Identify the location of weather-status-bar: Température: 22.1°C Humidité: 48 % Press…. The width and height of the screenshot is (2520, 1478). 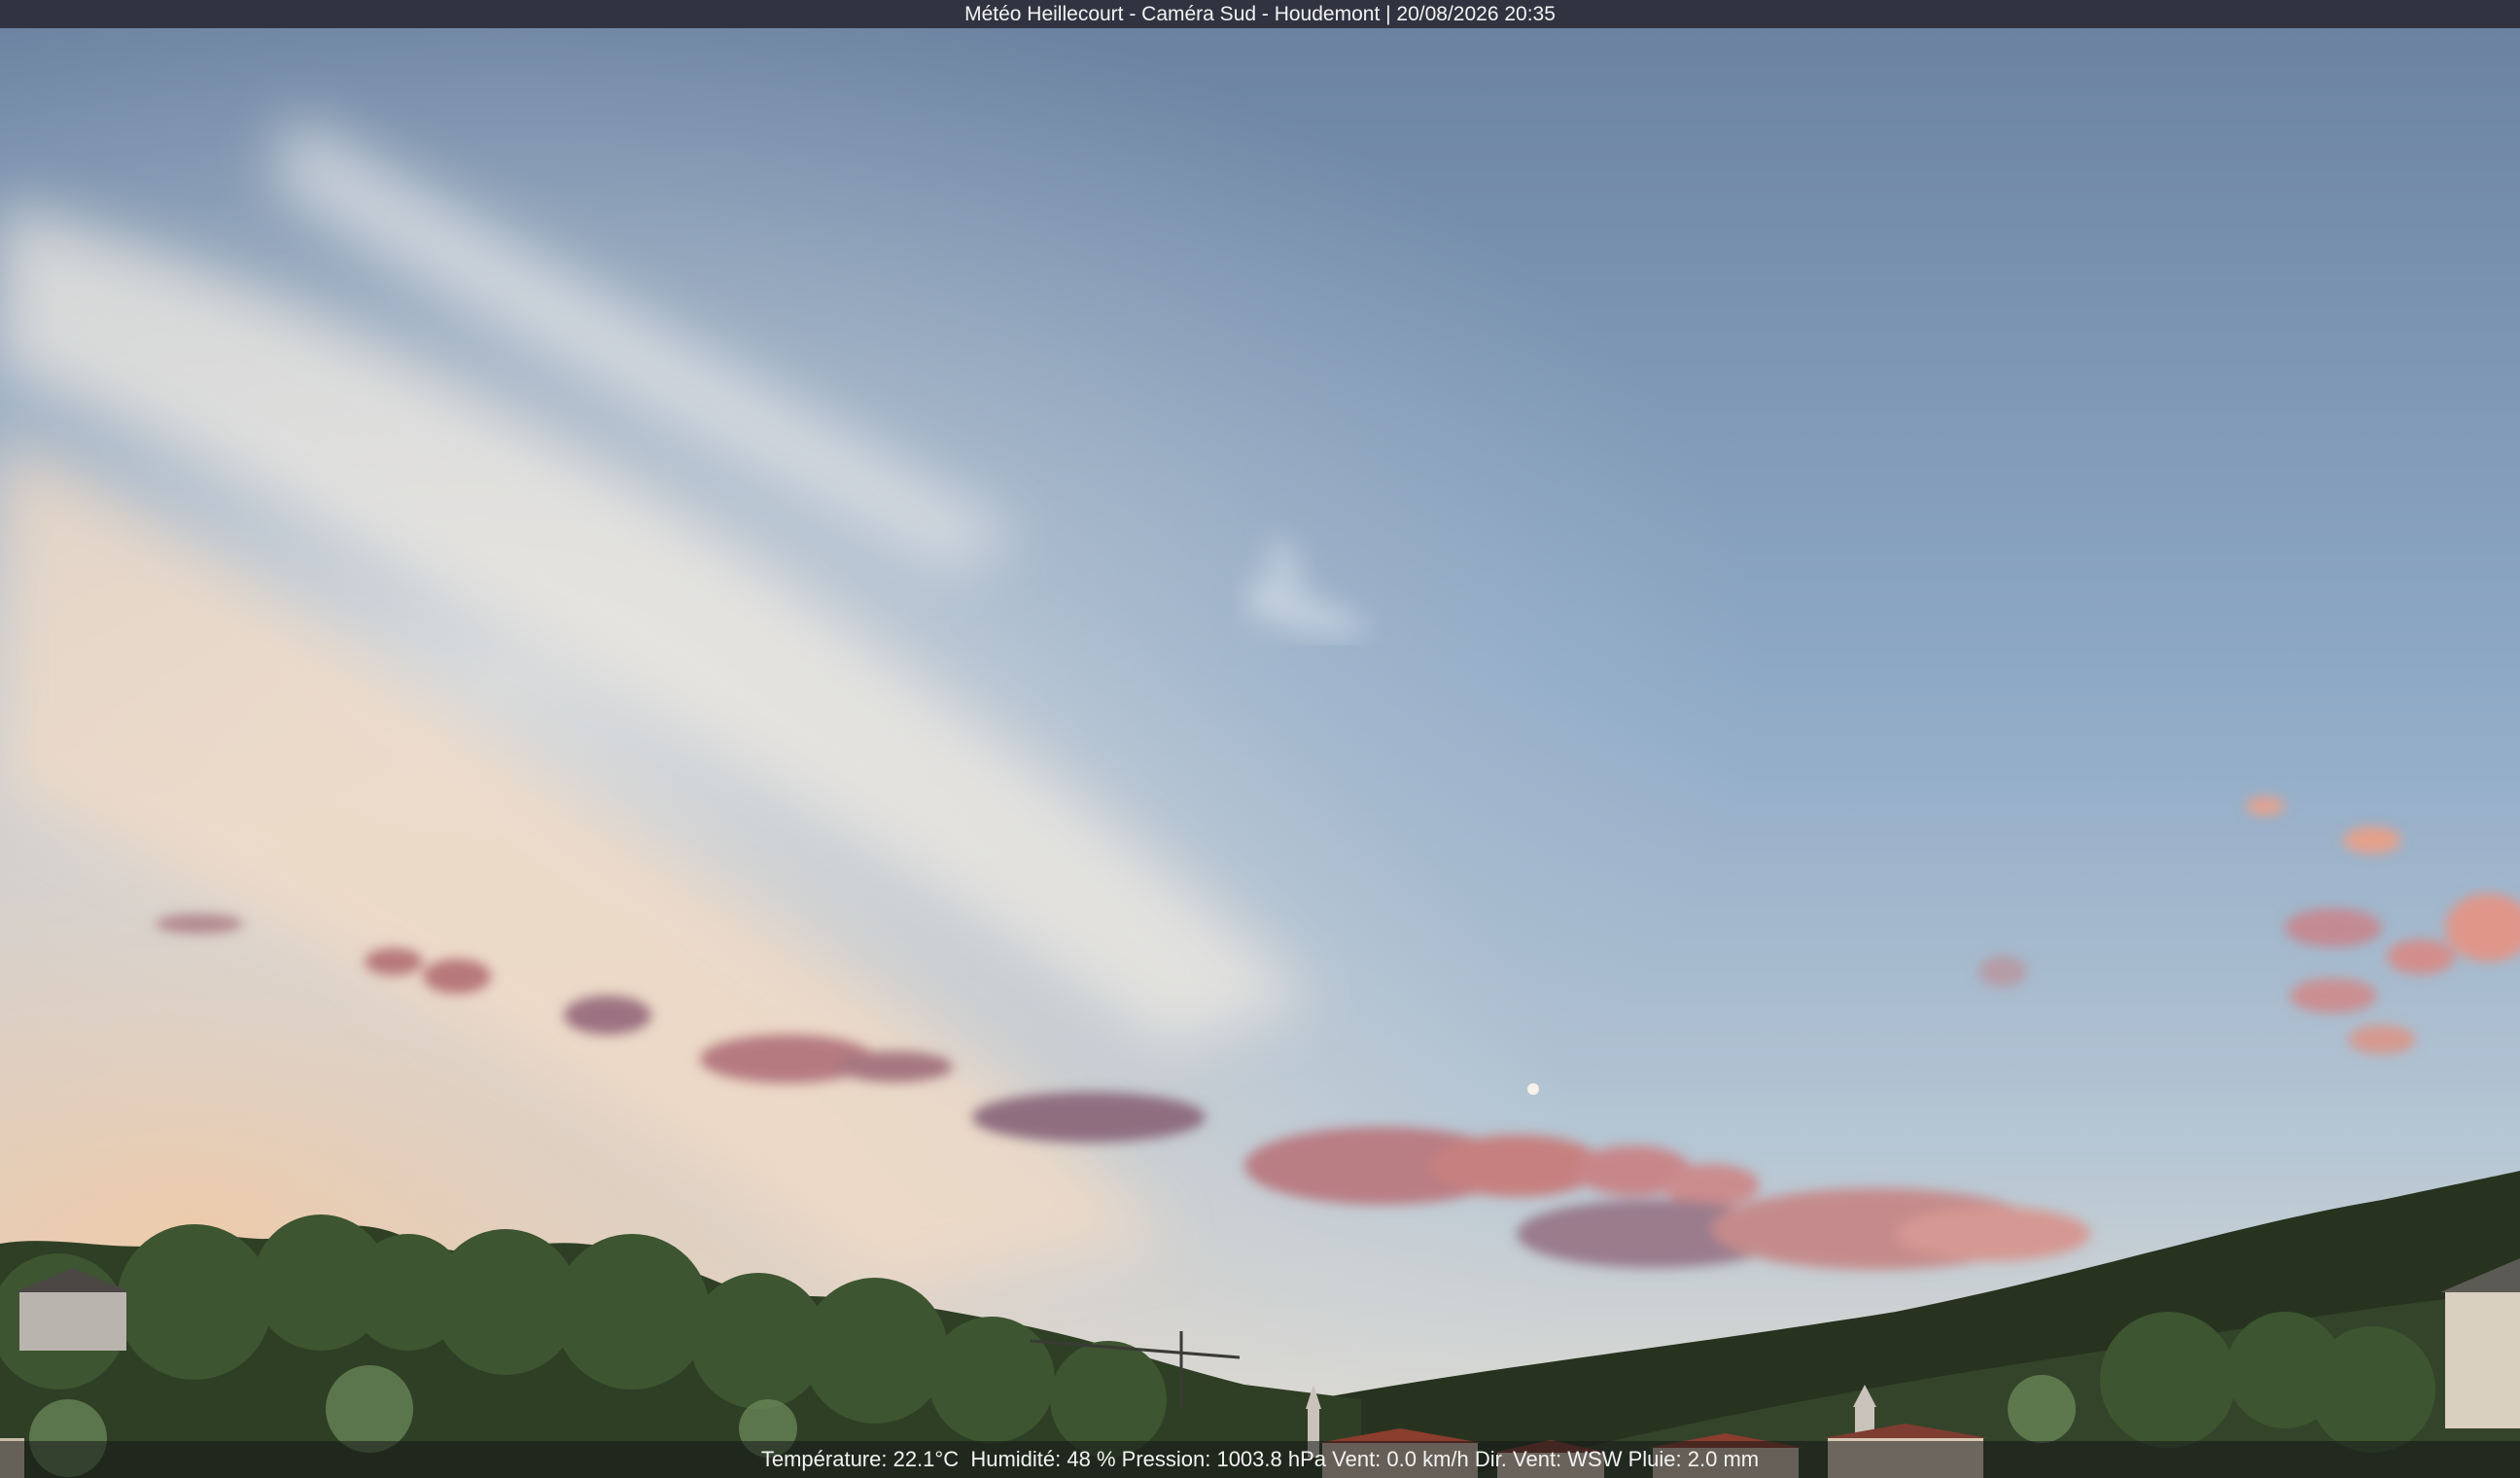
(1260, 1459).